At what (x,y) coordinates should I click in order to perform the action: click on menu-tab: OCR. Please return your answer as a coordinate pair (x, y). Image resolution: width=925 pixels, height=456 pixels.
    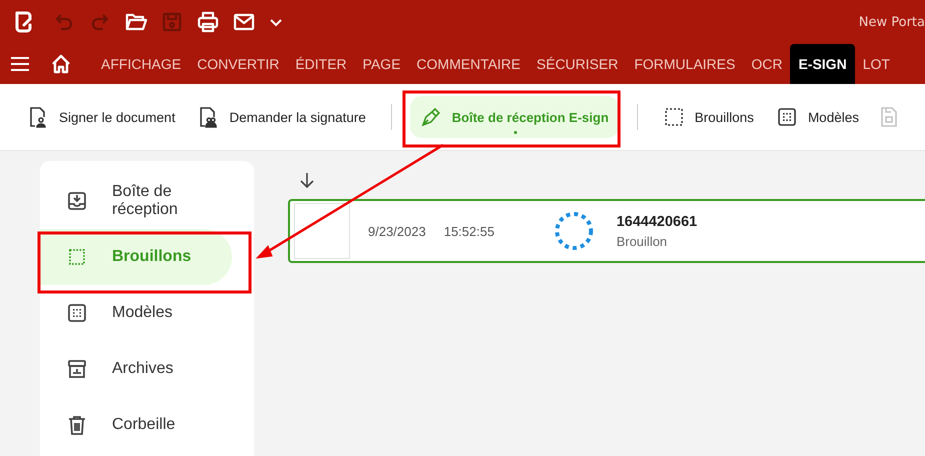
    Looking at the image, I should click on (766, 64).